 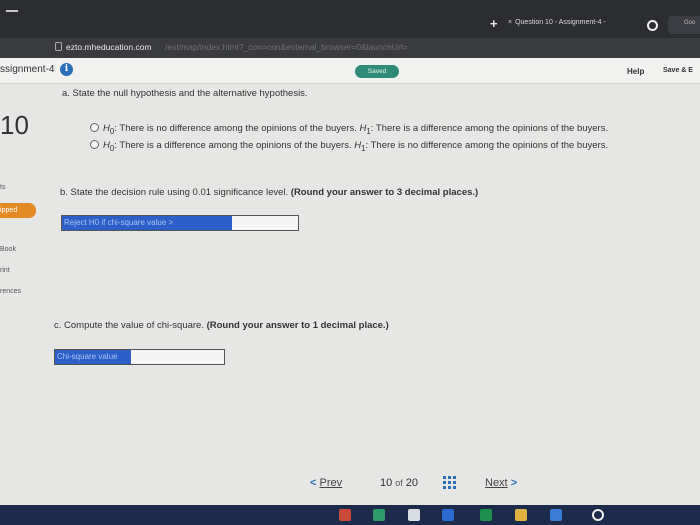 What do you see at coordinates (556, 515) in the screenshot?
I see `mail-icon` at bounding box center [556, 515].